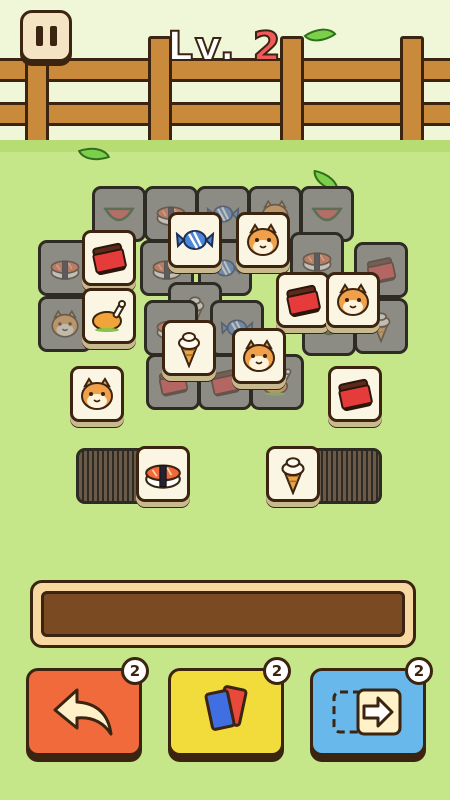 The width and height of the screenshot is (450, 800). Describe the element at coordinates (83, 712) in the screenshot. I see `undo-arrow-icon` at that location.